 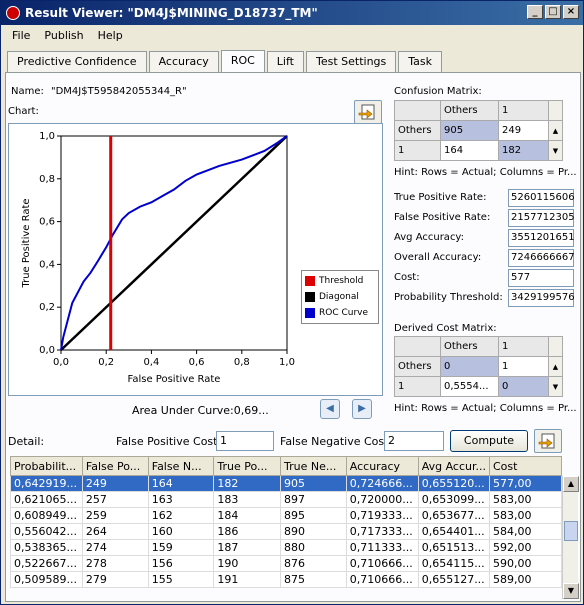 What do you see at coordinates (469, 130) in the screenshot?
I see `cm-cell: 905` at bounding box center [469, 130].